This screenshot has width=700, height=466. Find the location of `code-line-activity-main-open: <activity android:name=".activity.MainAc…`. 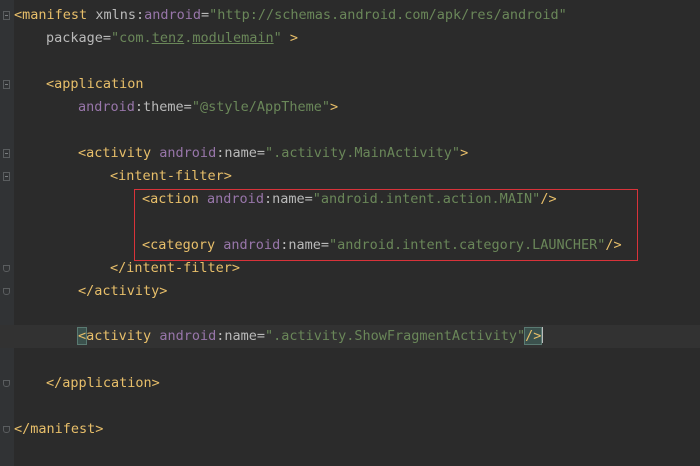

code-line-activity-main-open: <activity android:name=".activity.MainAc… is located at coordinates (350, 153).